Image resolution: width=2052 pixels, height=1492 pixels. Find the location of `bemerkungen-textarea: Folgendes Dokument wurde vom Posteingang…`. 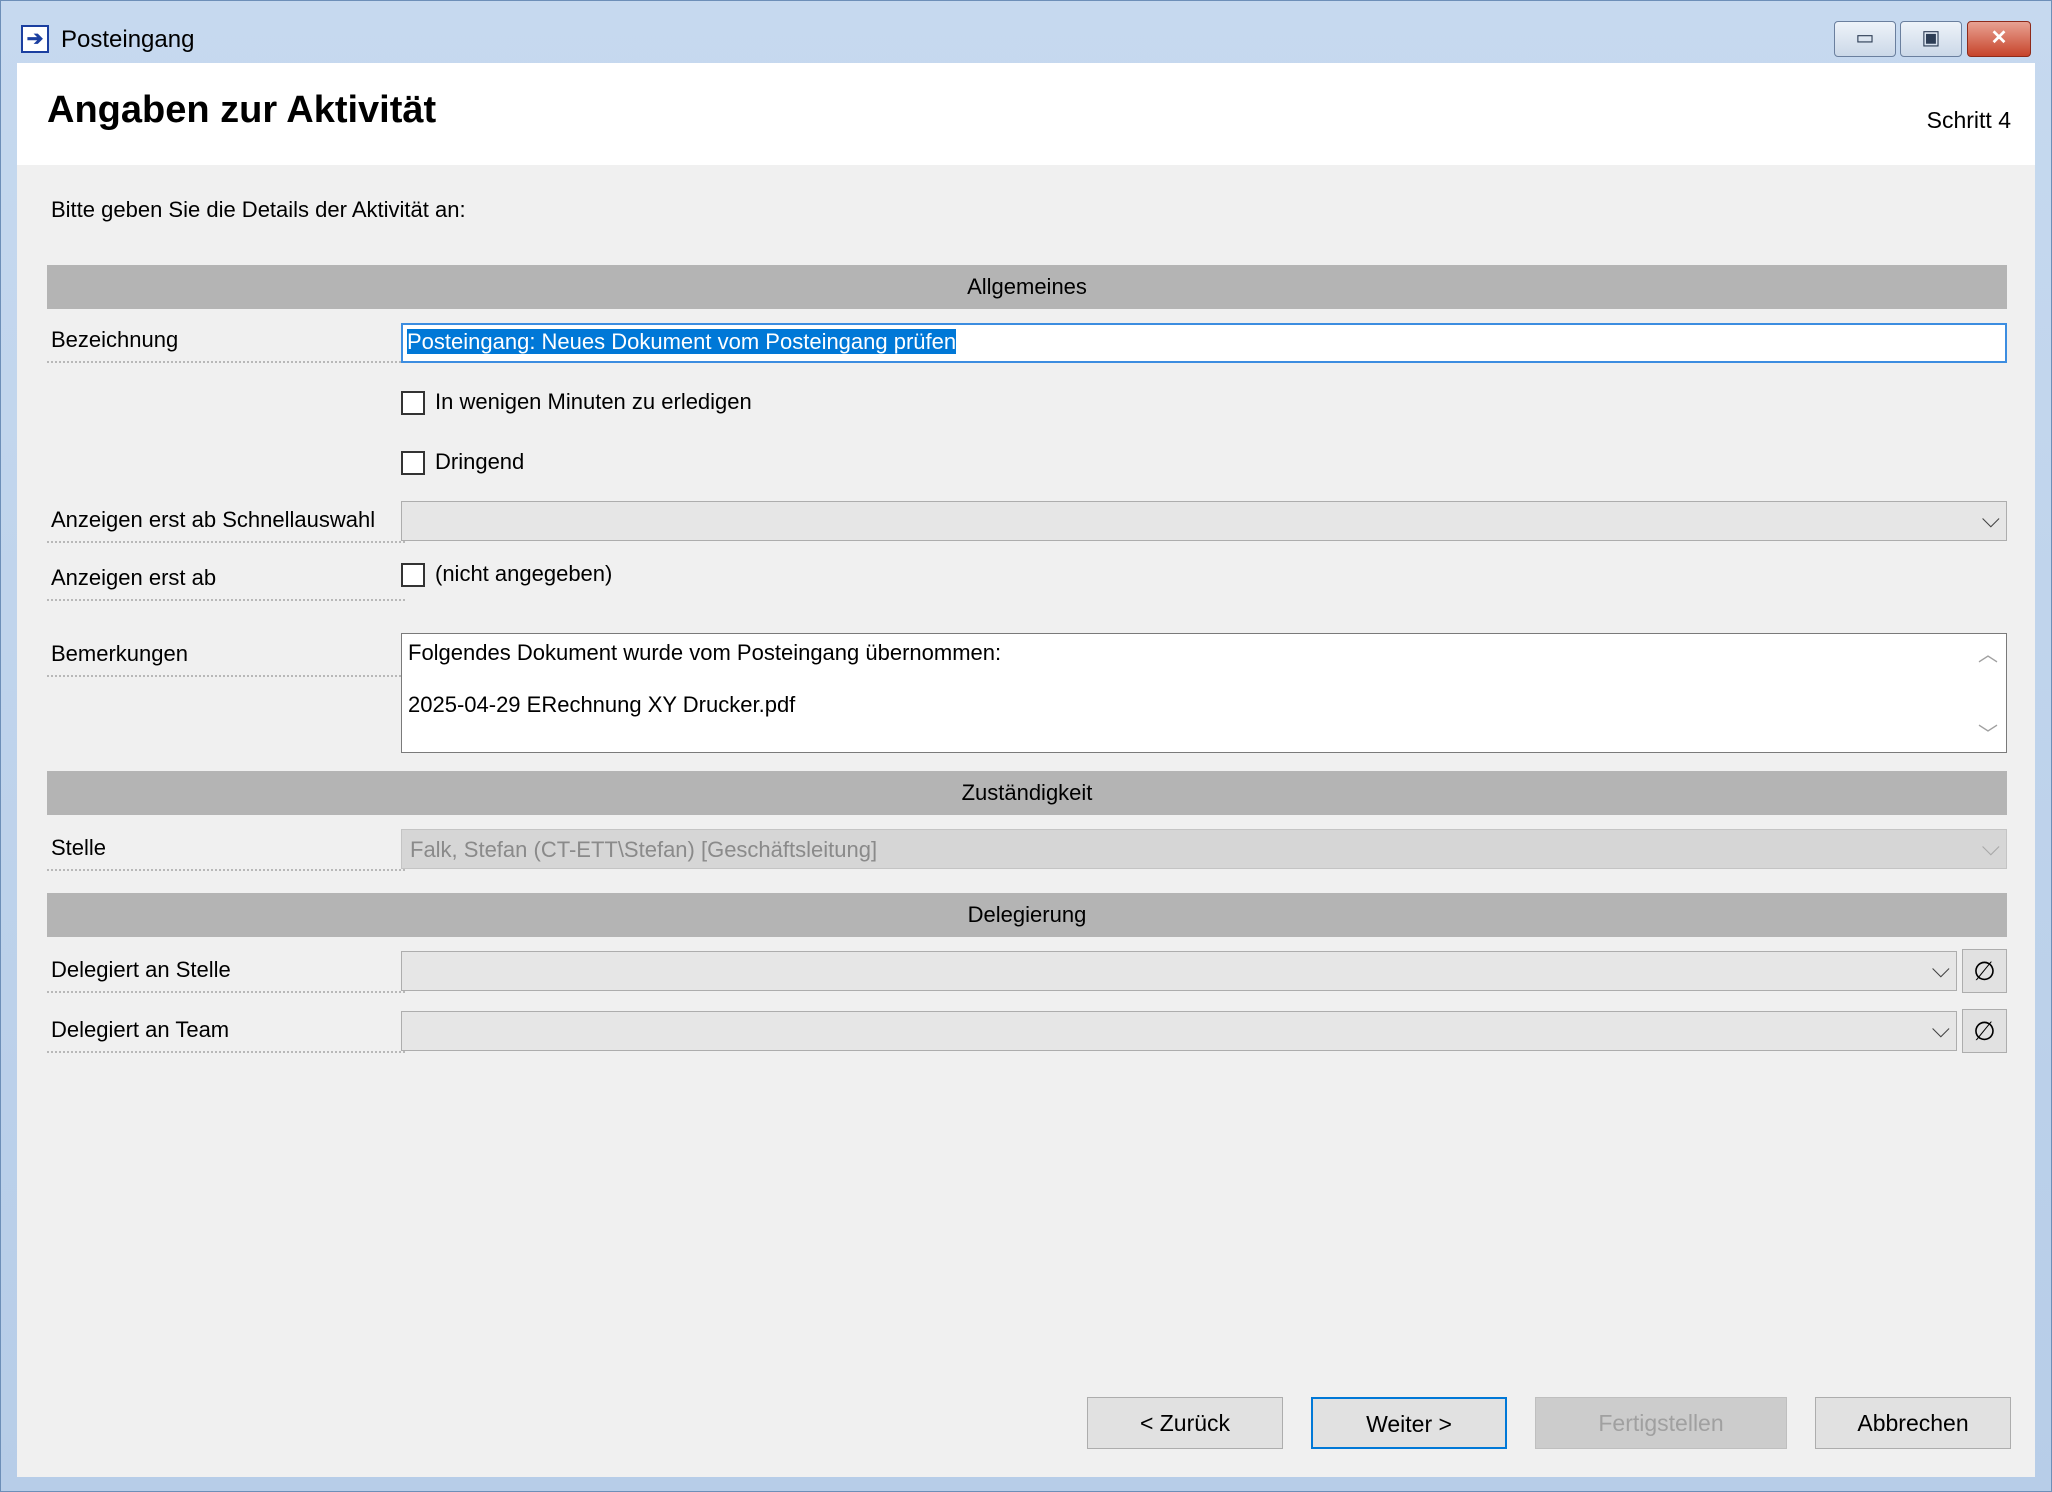

bemerkungen-textarea: Folgendes Dokument wurde vom Posteingang… is located at coordinates (1204, 693).